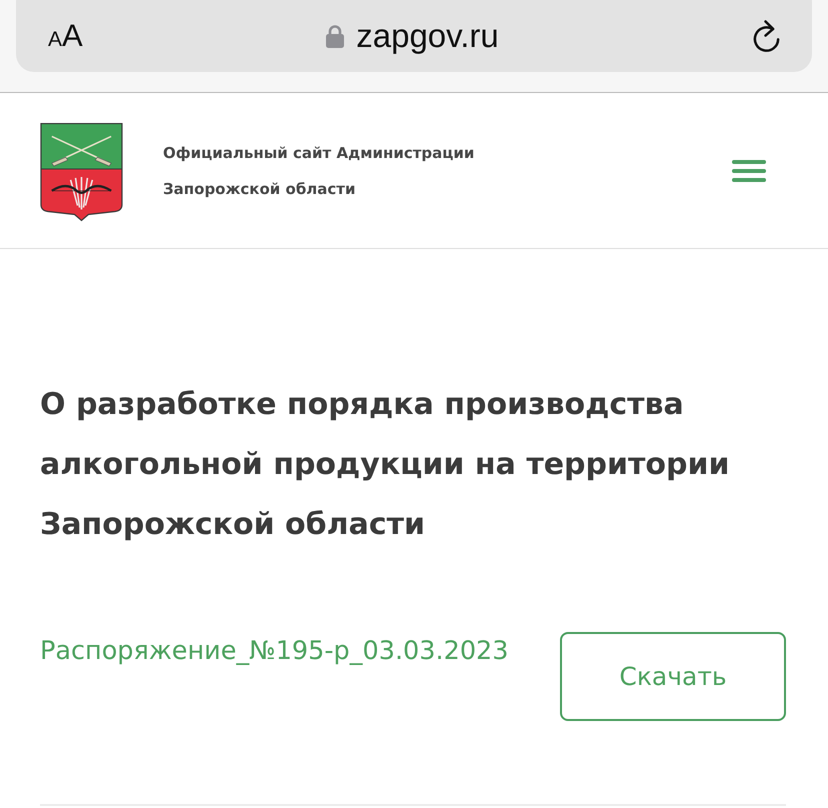 The width and height of the screenshot is (828, 808). What do you see at coordinates (427, 36) in the screenshot?
I see `url-text: zapgov.ru` at bounding box center [427, 36].